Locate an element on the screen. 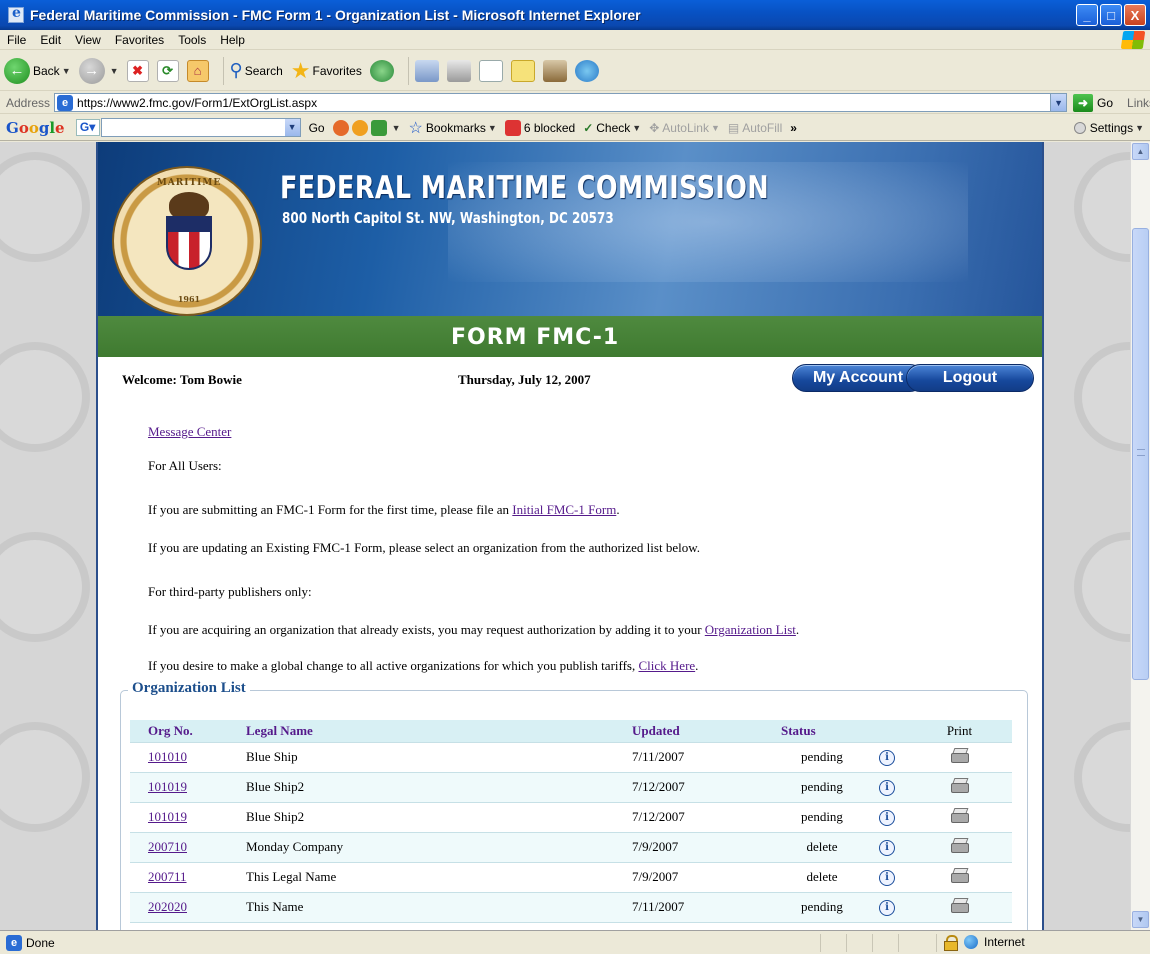  google-extra-icons: ▼ is located at coordinates (366, 127).